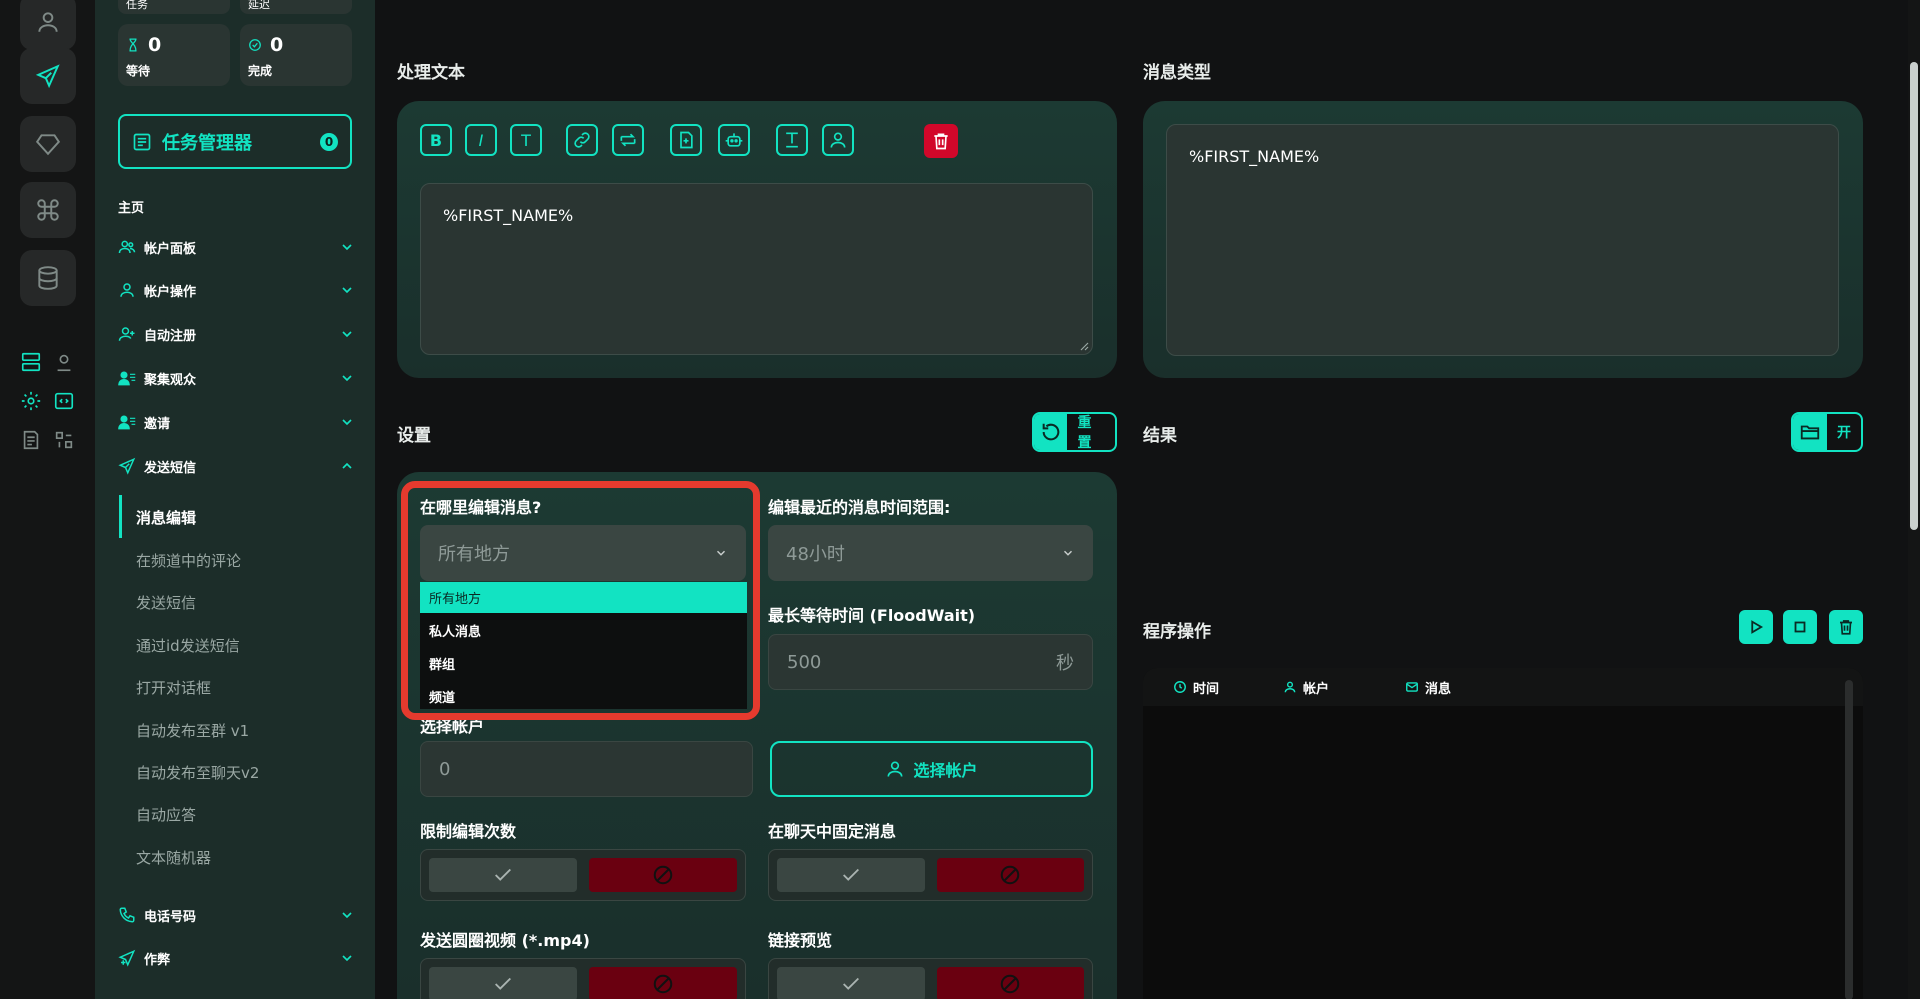 The height and width of the screenshot is (999, 1920). What do you see at coordinates (1074, 432) in the screenshot?
I see `reset-button: 重置` at bounding box center [1074, 432].